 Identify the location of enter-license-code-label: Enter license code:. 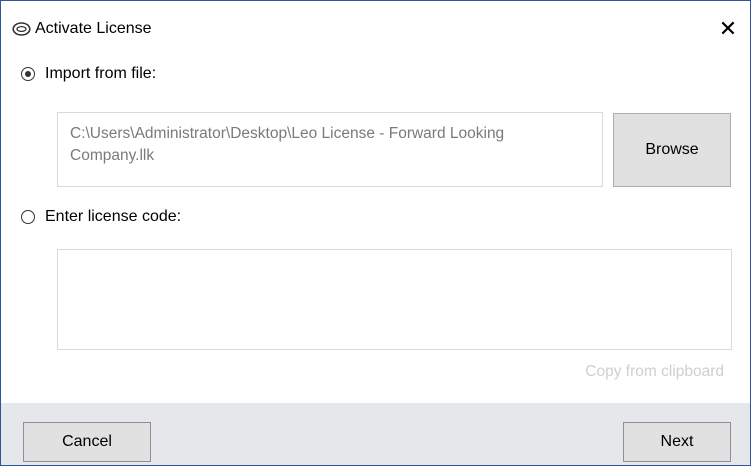
(113, 216).